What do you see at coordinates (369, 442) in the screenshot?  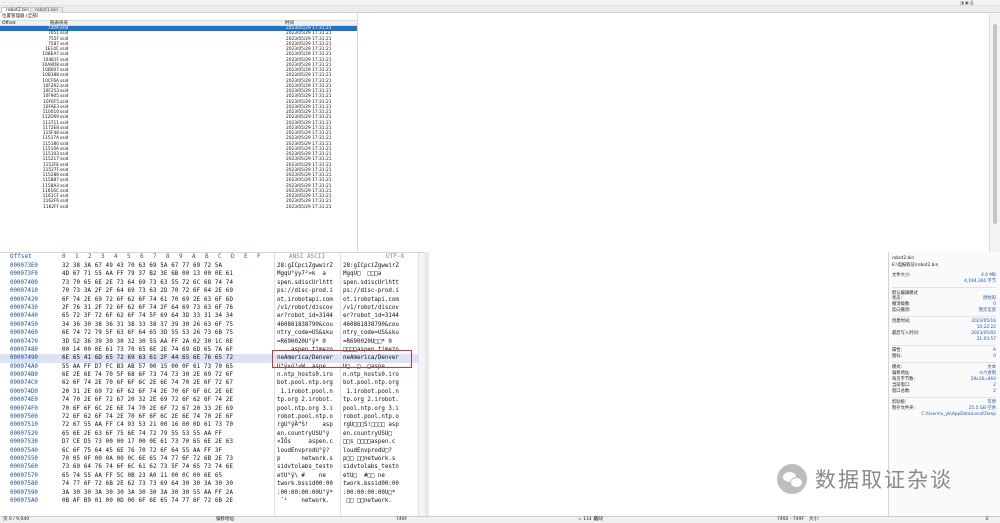 I see `hex-utf8-text: □□s □□□□aspen.c` at bounding box center [369, 442].